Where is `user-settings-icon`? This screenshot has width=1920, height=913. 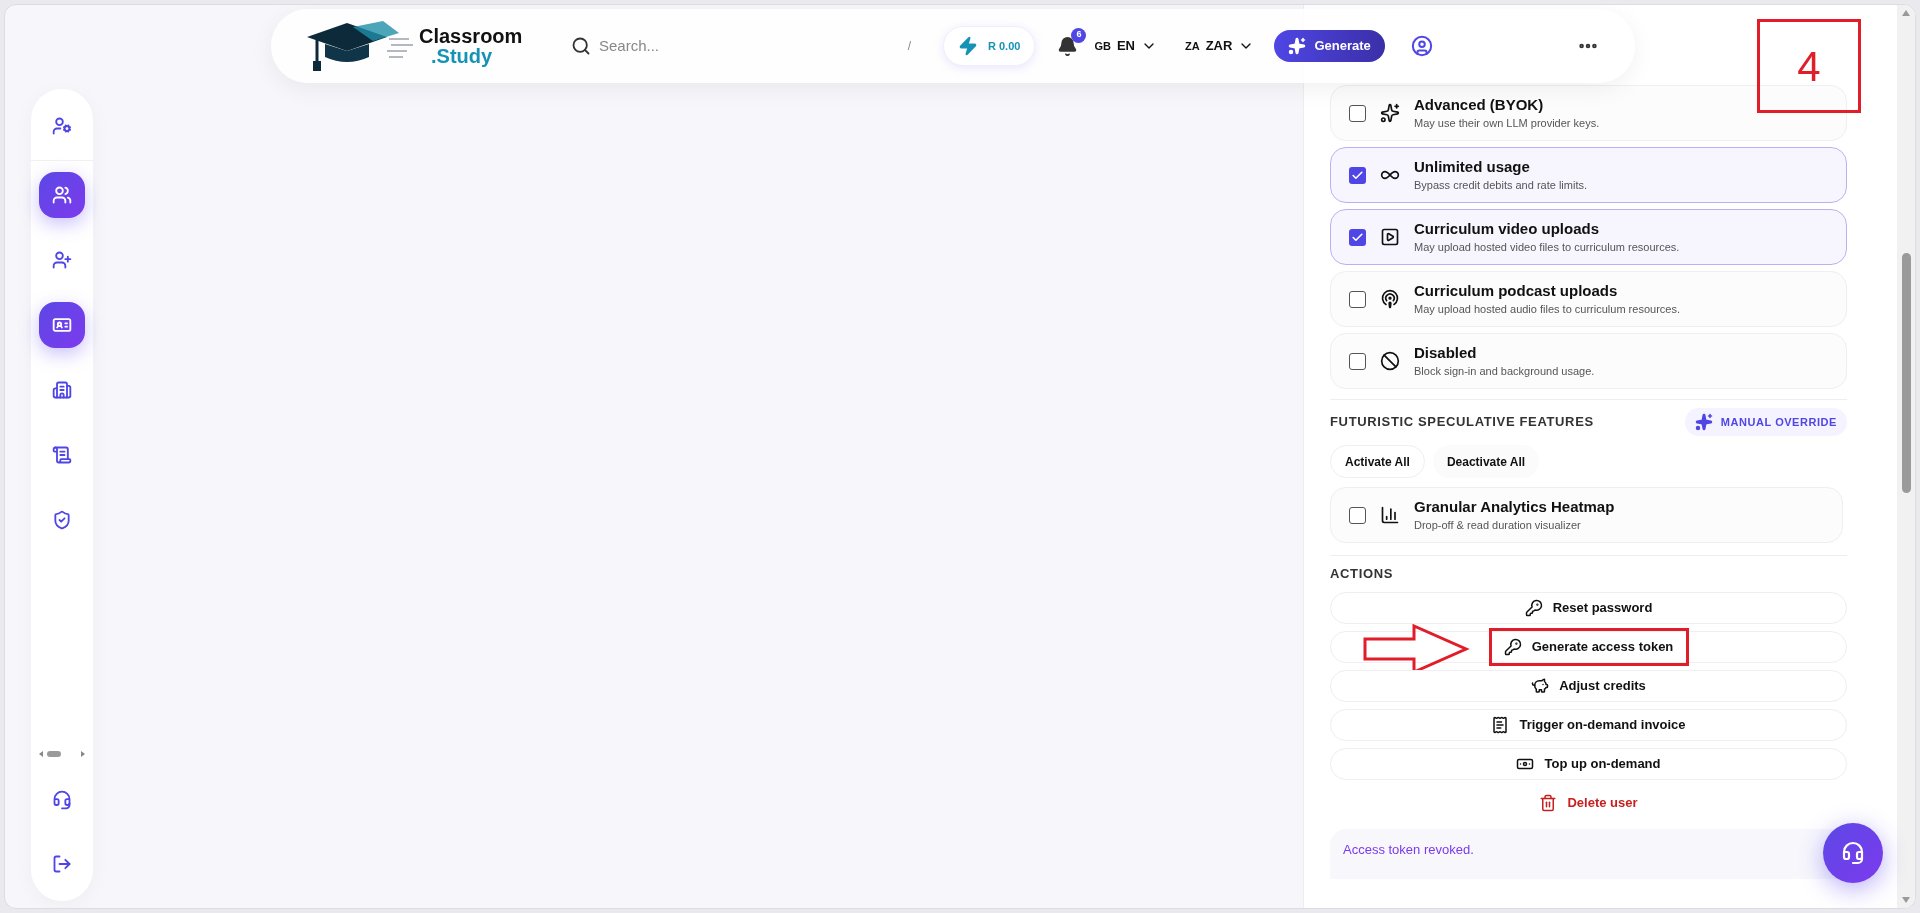
user-settings-icon is located at coordinates (62, 126).